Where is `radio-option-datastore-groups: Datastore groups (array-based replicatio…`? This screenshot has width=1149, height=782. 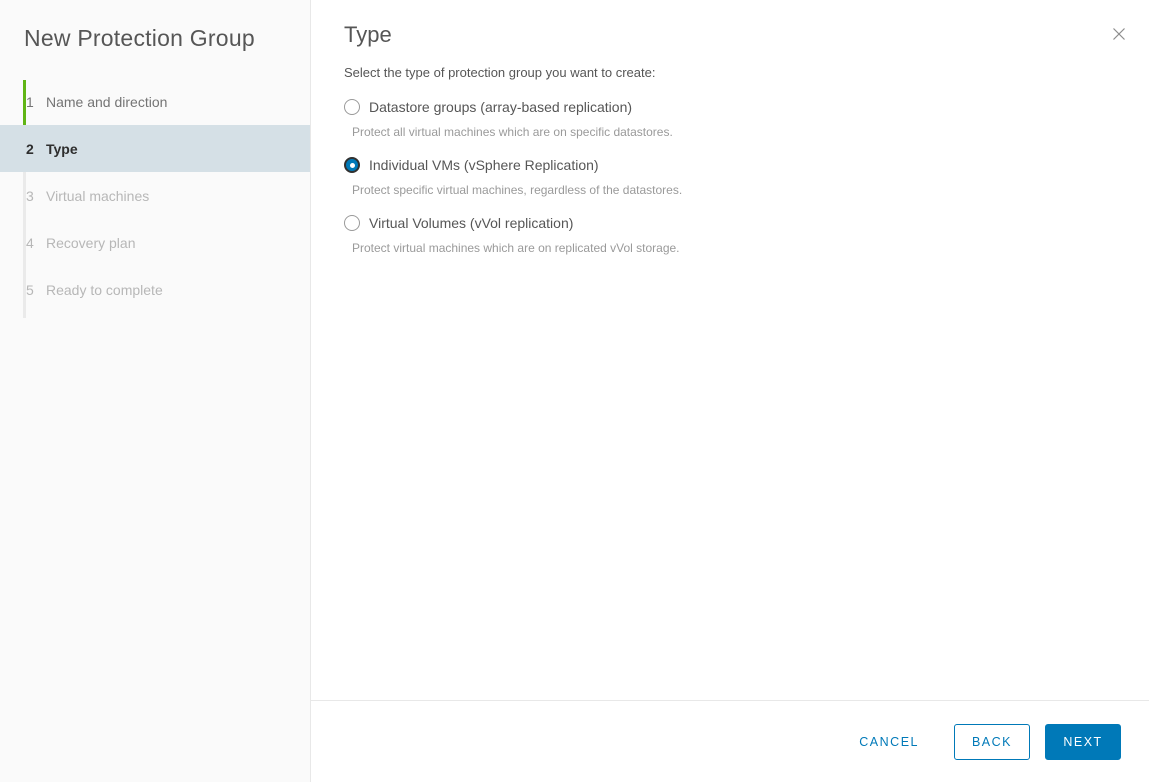 radio-option-datastore-groups: Datastore groups (array-based replicatio… is located at coordinates (728, 107).